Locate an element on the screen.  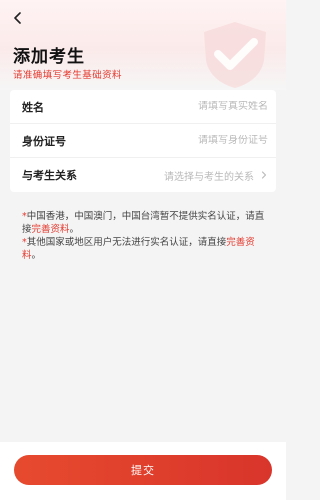
back-button is located at coordinates (18, 18).